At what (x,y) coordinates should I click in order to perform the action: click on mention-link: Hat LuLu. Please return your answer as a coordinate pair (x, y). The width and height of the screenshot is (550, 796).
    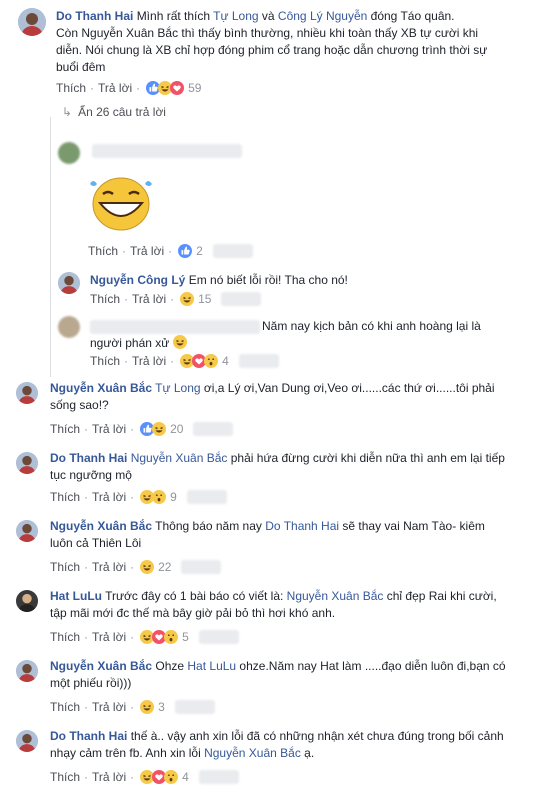
    Looking at the image, I should click on (211, 666).